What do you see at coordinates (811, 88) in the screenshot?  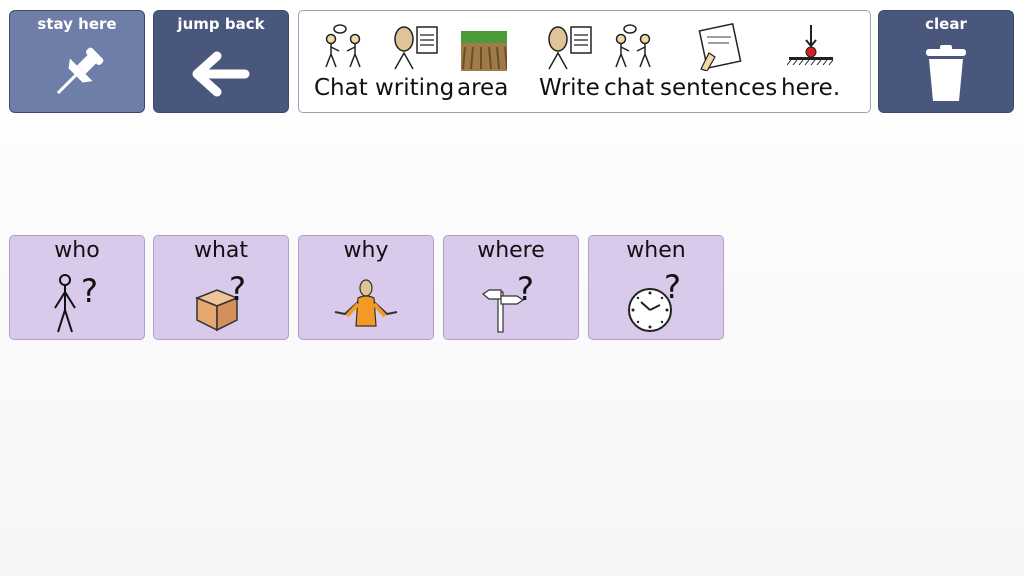 I see `sentence-word: here.` at bounding box center [811, 88].